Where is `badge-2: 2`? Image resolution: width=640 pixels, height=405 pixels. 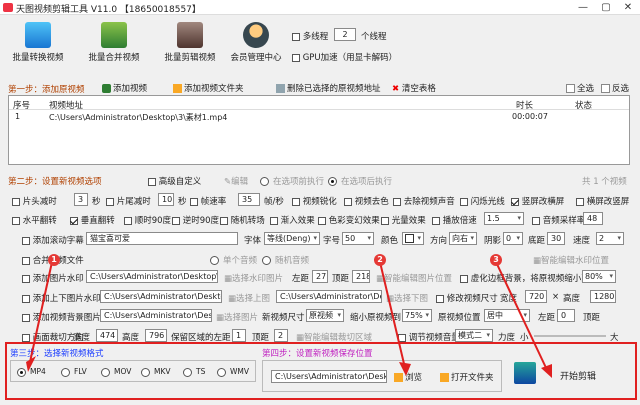
badge-2: 2 is located at coordinates (380, 260).